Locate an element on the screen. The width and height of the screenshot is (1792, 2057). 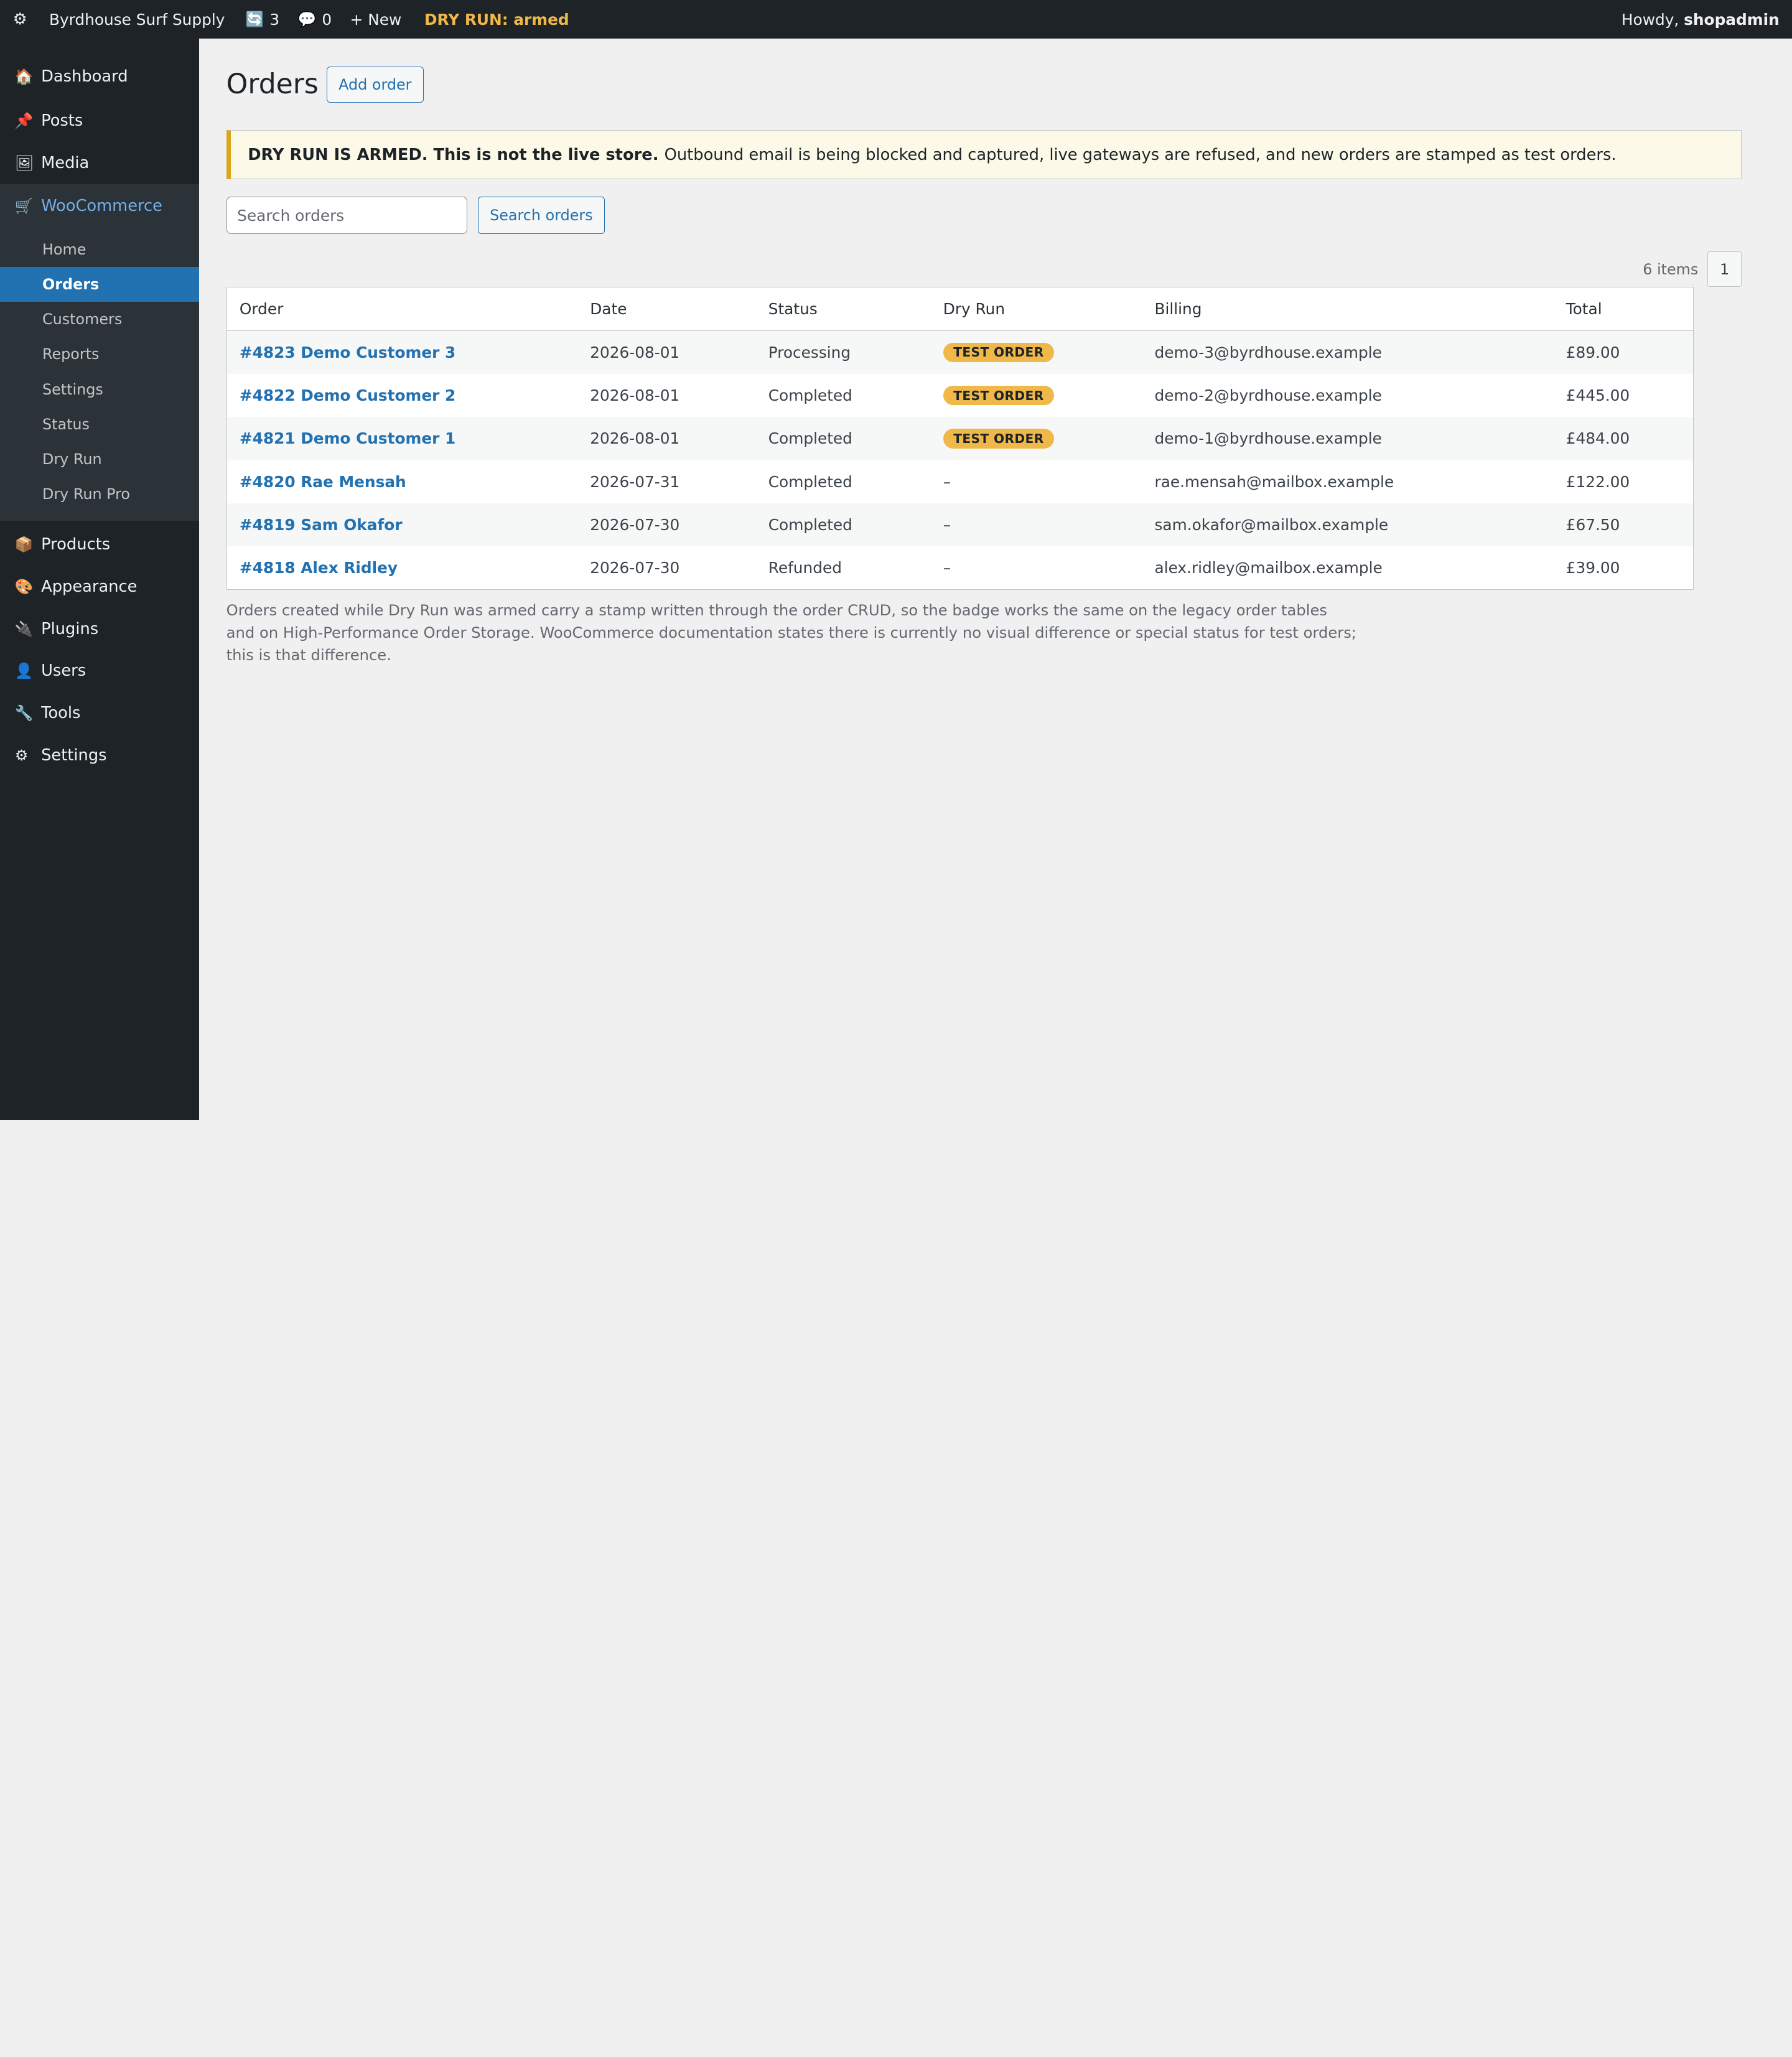
order-total: £67.50 is located at coordinates (1593, 525).